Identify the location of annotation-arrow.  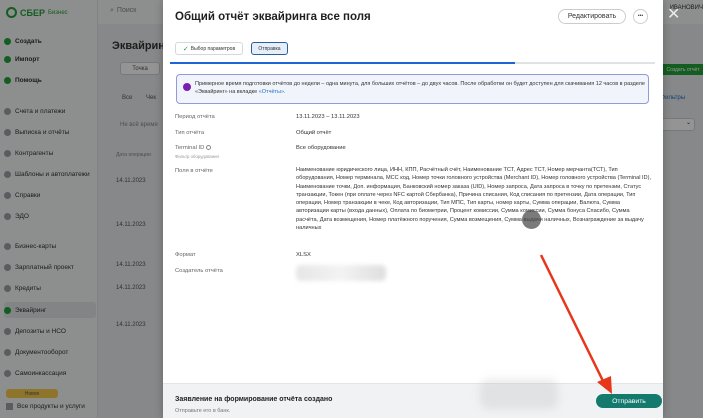
(575, 324).